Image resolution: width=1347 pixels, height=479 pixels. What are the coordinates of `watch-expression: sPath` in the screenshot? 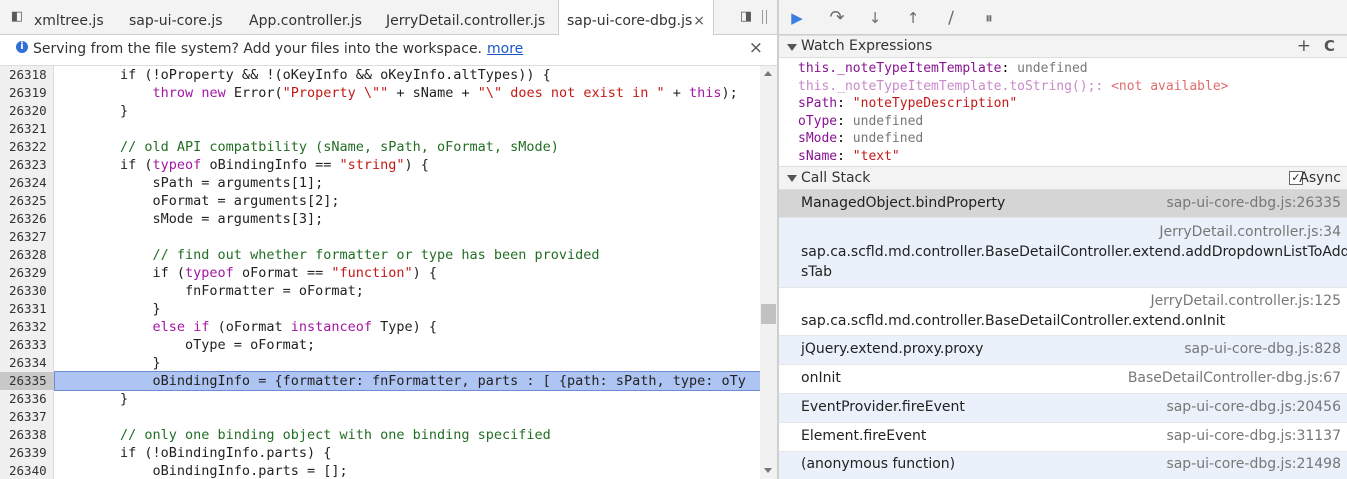 It's located at (818, 103).